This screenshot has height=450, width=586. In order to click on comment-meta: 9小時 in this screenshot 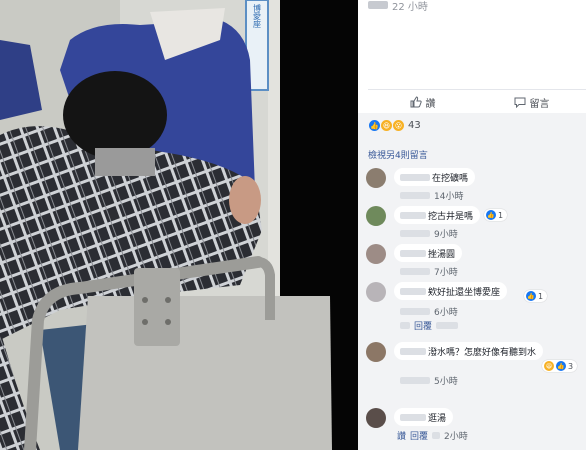, I will do `click(429, 233)`.